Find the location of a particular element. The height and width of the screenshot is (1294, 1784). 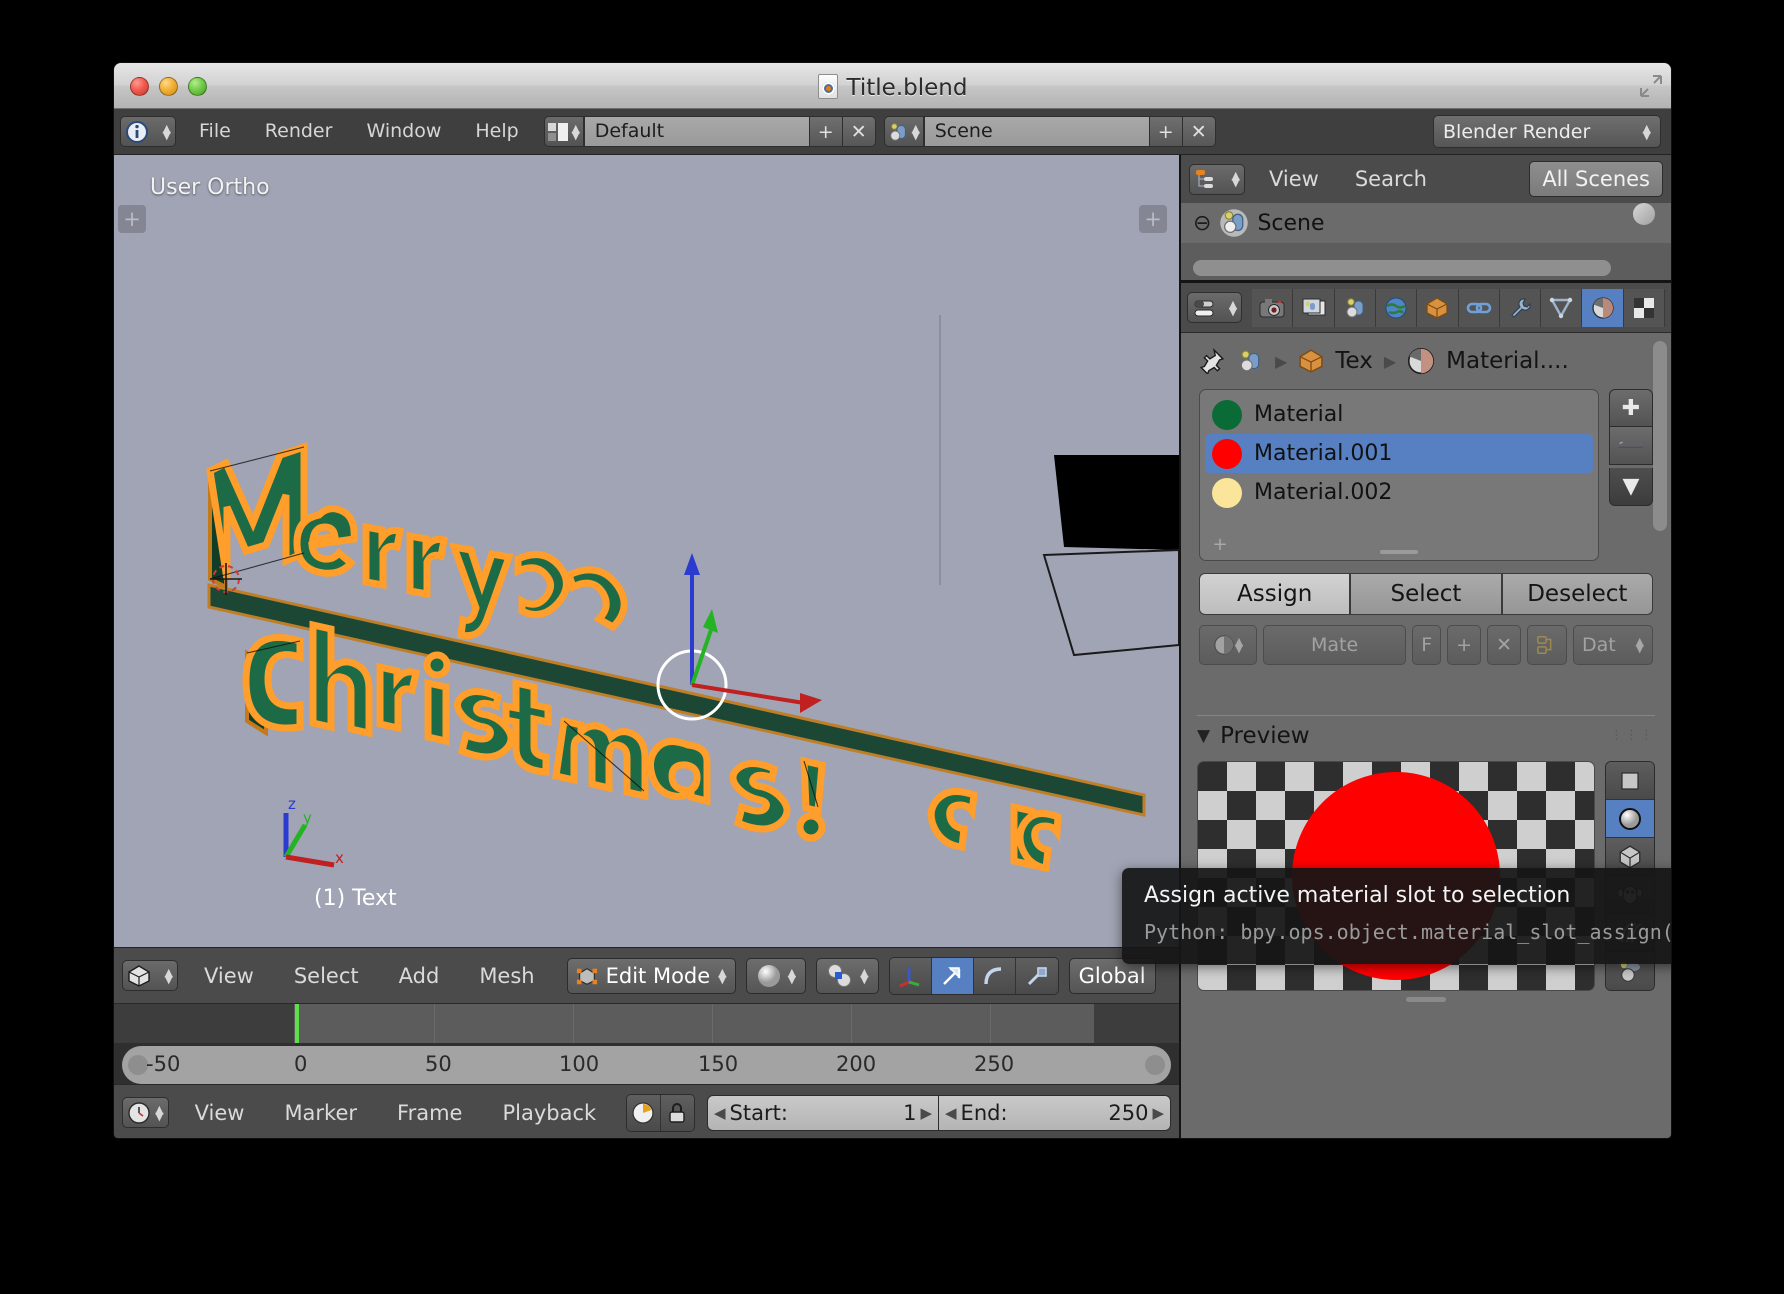

properties-vertical-scrollbar is located at coordinates (1660, 436).